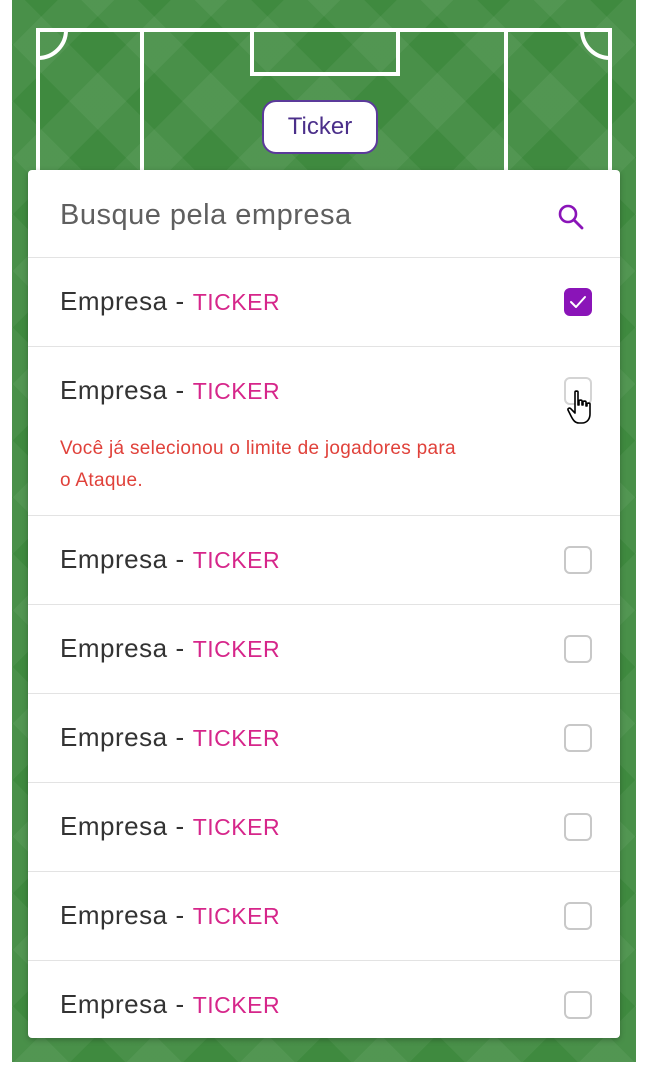 The height and width of the screenshot is (1074, 648). What do you see at coordinates (325, 52) in the screenshot?
I see `goal-area` at bounding box center [325, 52].